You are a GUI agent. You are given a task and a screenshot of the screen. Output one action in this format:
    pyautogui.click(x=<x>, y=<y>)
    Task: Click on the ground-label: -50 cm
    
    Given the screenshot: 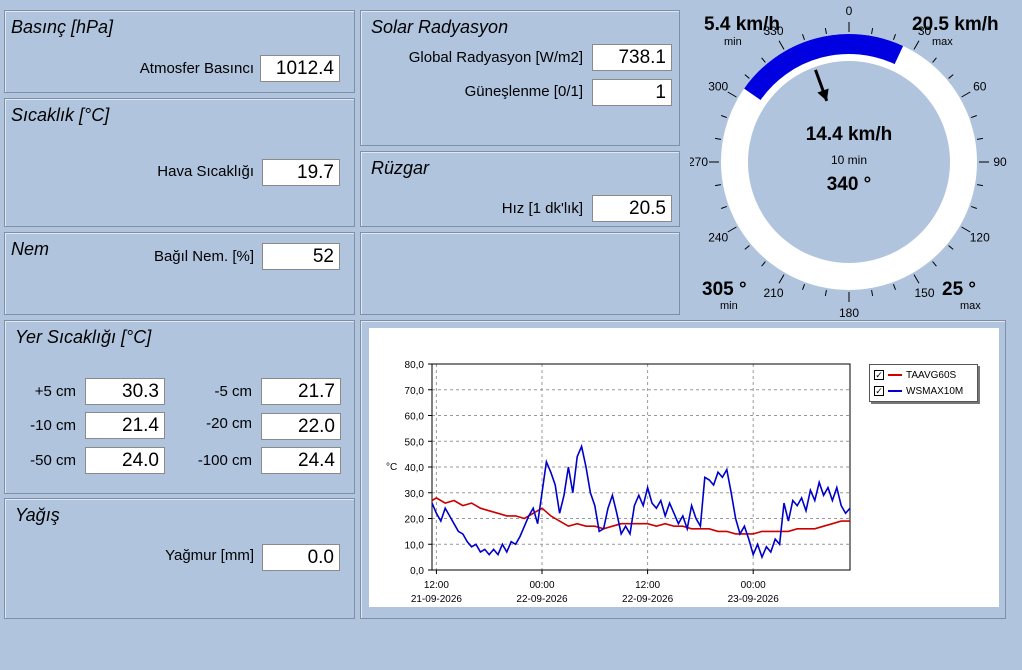 What is the action you would take?
    pyautogui.click(x=53, y=460)
    